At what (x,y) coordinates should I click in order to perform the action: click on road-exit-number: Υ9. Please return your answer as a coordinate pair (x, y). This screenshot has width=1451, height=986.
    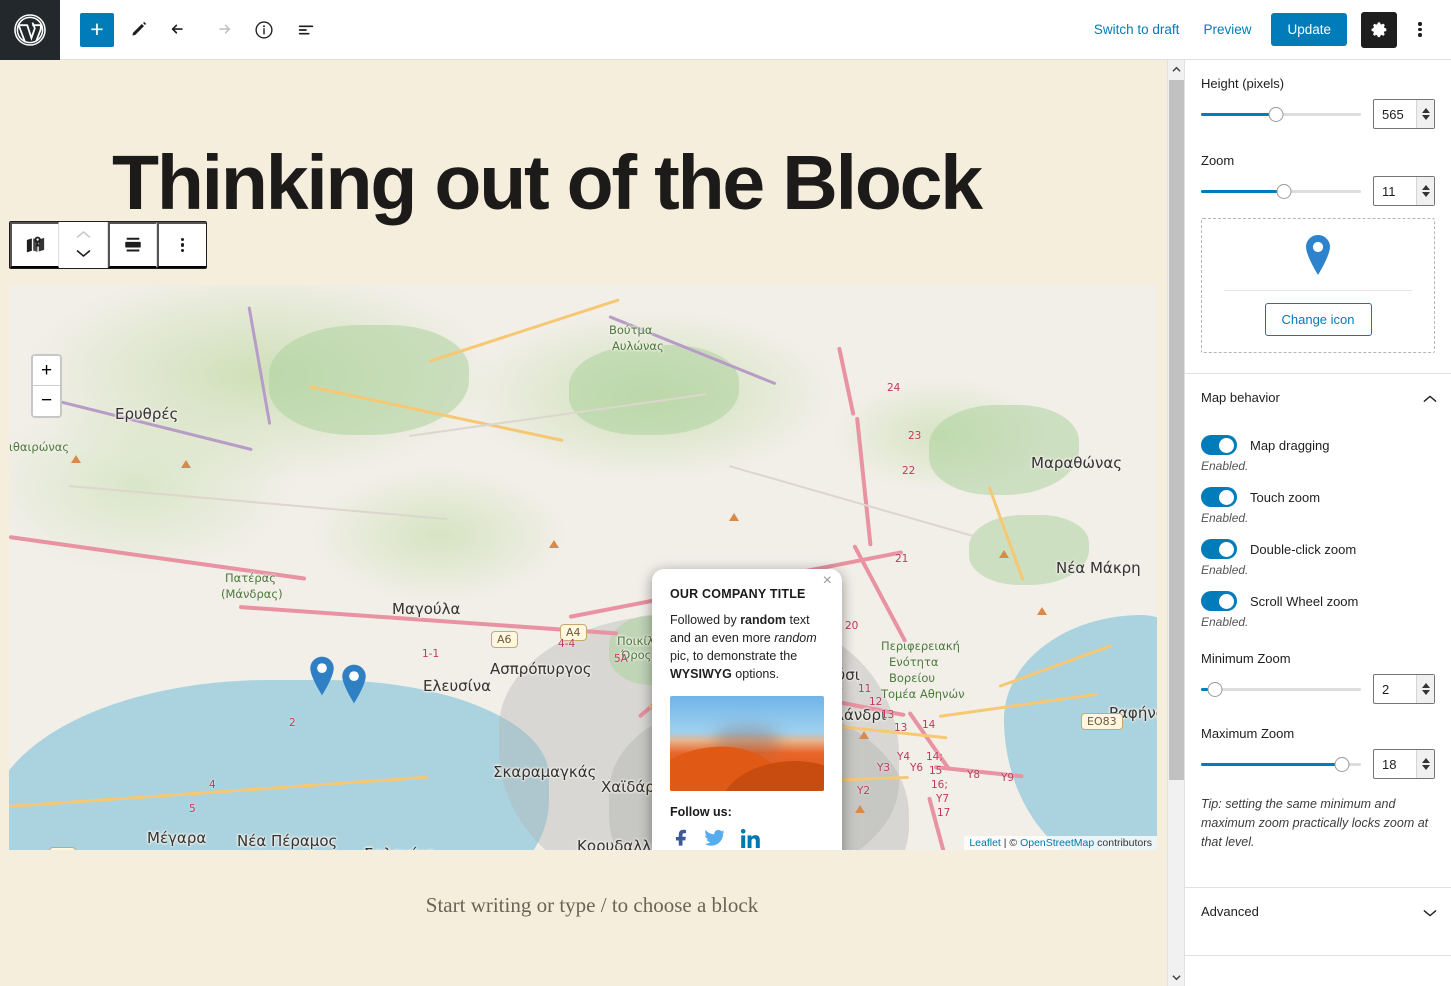
    Looking at the image, I should click on (1008, 778).